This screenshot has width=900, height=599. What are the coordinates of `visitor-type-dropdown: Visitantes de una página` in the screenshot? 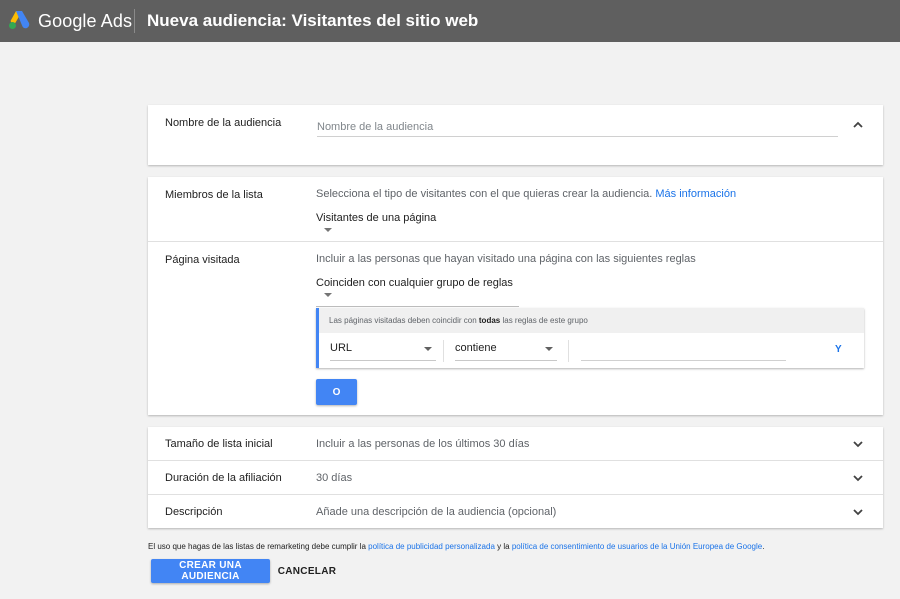 It's located at (381, 227).